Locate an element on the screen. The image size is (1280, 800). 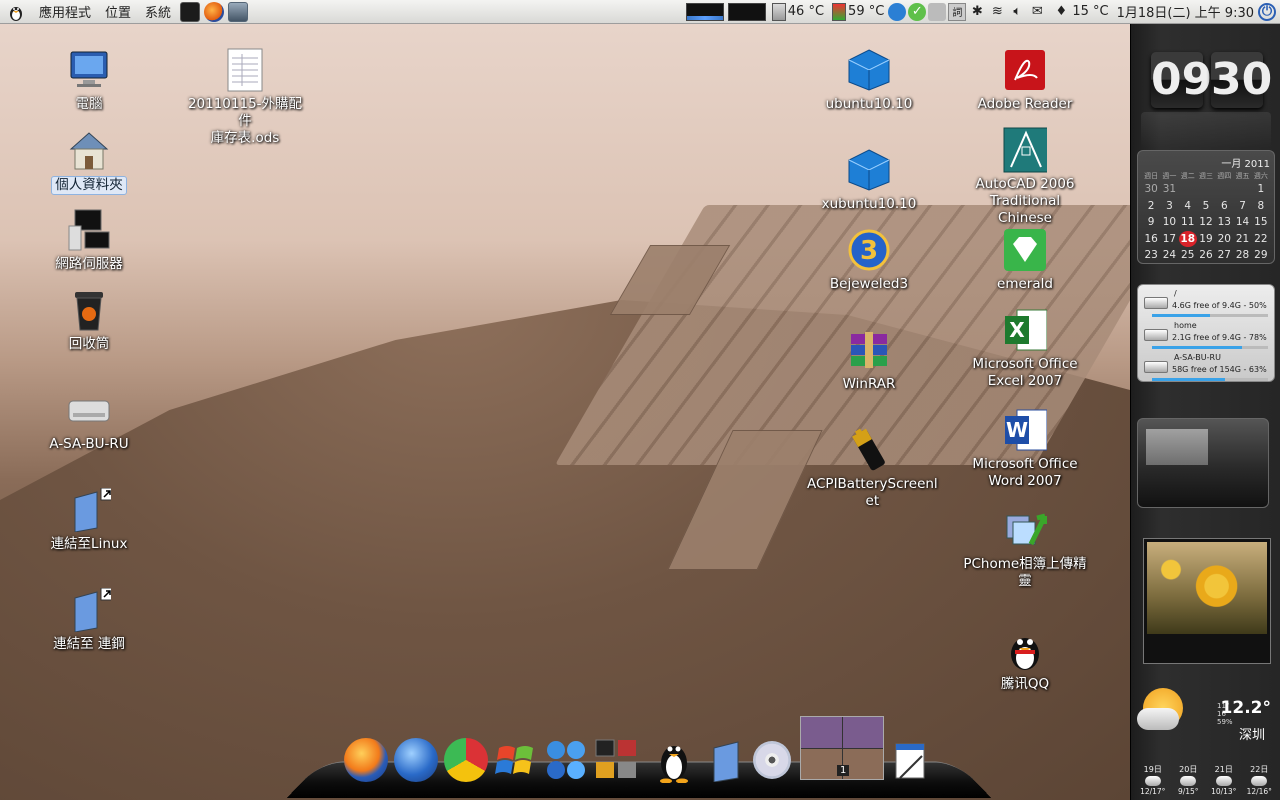
desktop-icon-drive: A-SA-BU-RU is located at coordinates (89, 420).